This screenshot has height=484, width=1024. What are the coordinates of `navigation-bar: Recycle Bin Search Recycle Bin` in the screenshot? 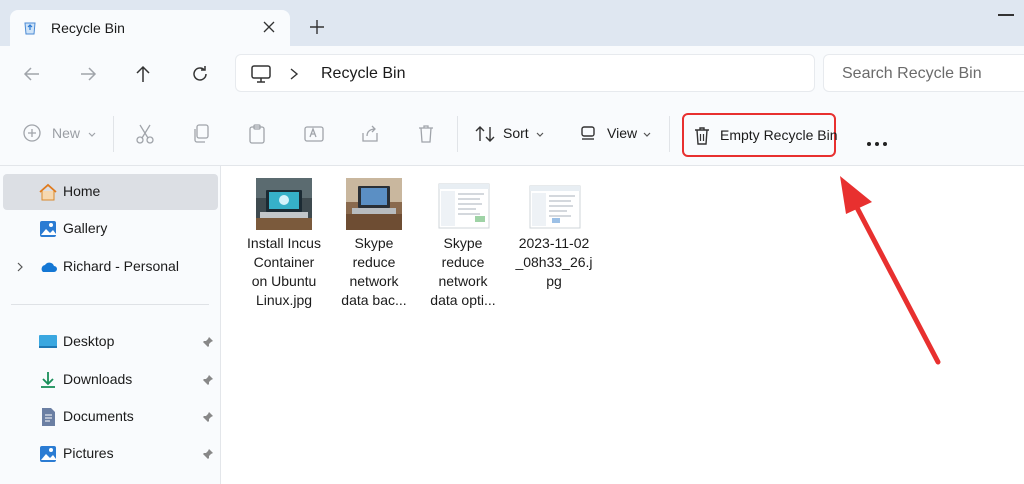 It's located at (512, 74).